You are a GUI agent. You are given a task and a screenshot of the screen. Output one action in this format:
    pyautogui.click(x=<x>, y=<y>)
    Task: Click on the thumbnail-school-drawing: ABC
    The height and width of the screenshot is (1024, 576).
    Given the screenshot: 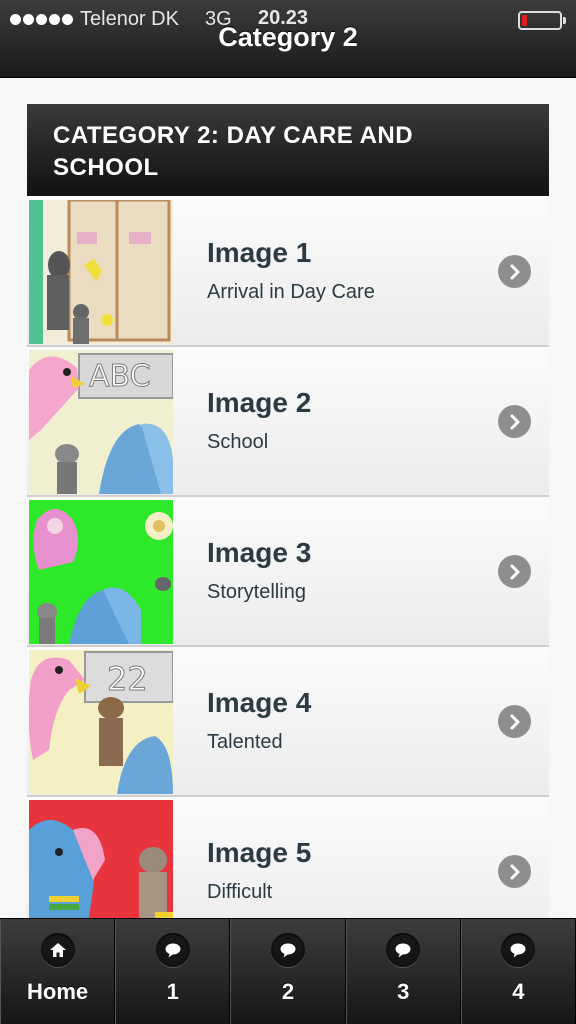 What is the action you would take?
    pyautogui.click(x=101, y=422)
    